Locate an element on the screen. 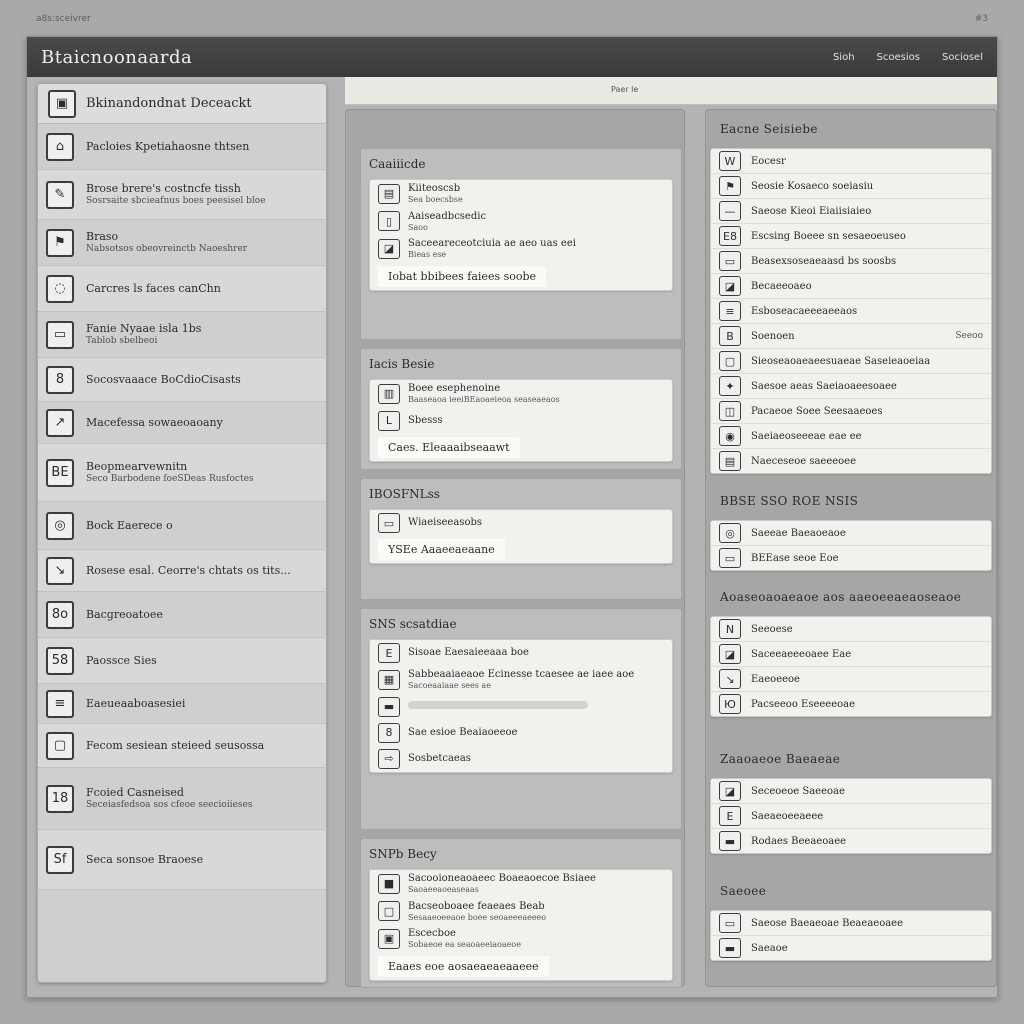 The width and height of the screenshot is (1024, 1024). box-icon: ▢ is located at coordinates (60, 745).